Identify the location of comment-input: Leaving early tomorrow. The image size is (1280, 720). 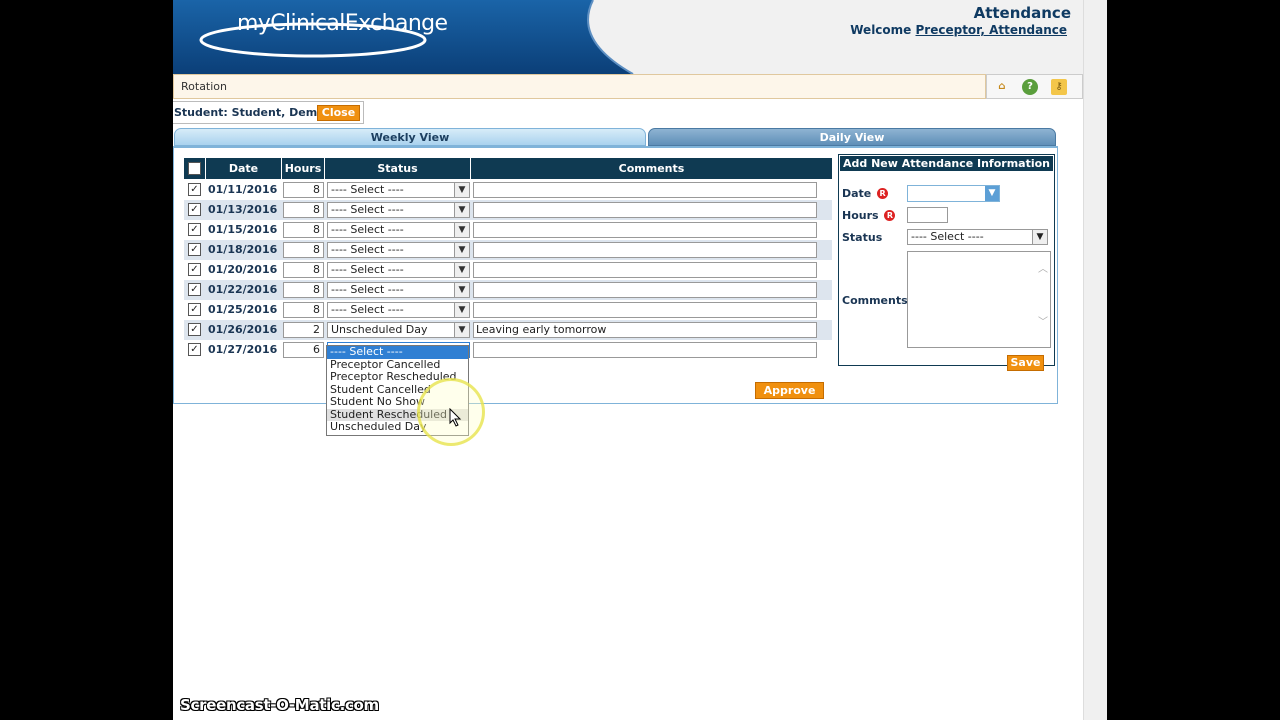
(645, 330).